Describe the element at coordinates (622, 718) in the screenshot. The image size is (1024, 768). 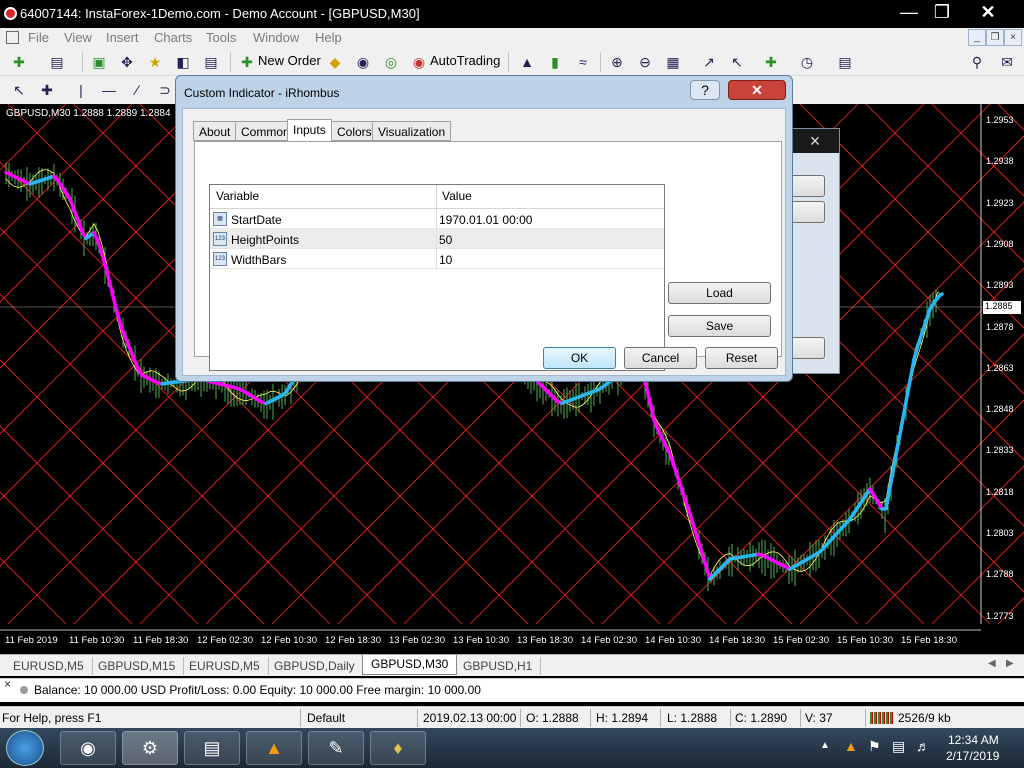
I see `status-high: H: 1.2894` at that location.